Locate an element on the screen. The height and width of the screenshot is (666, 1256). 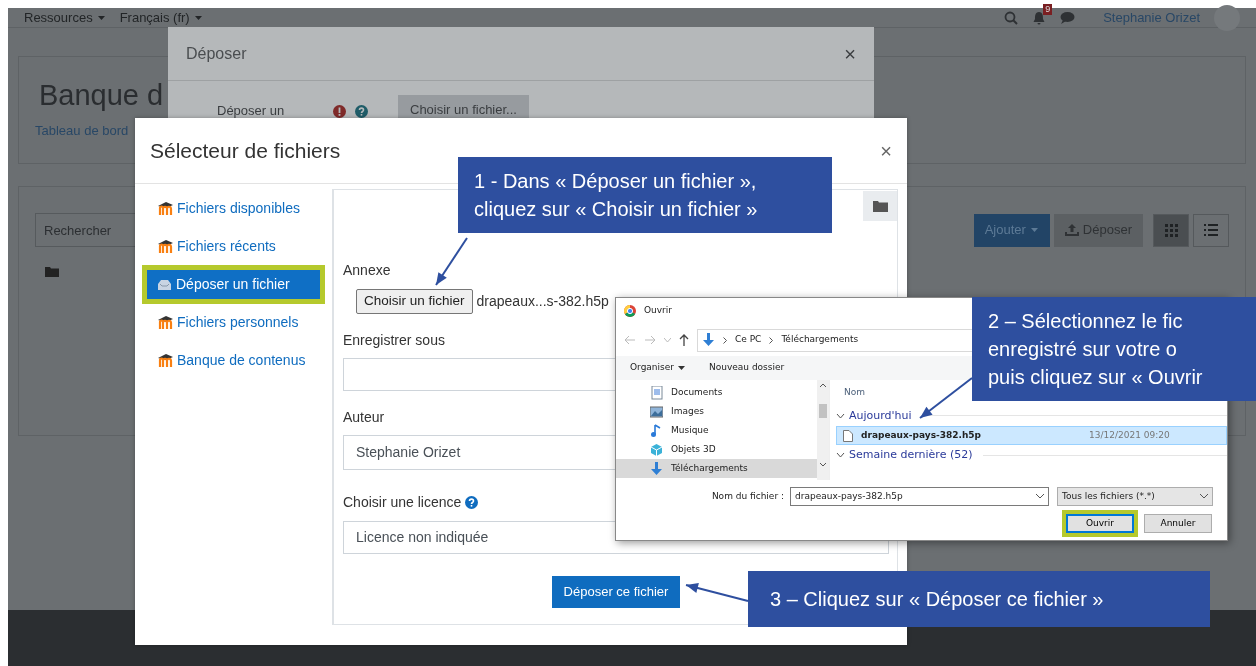
field-label: Annexe is located at coordinates (367, 270).